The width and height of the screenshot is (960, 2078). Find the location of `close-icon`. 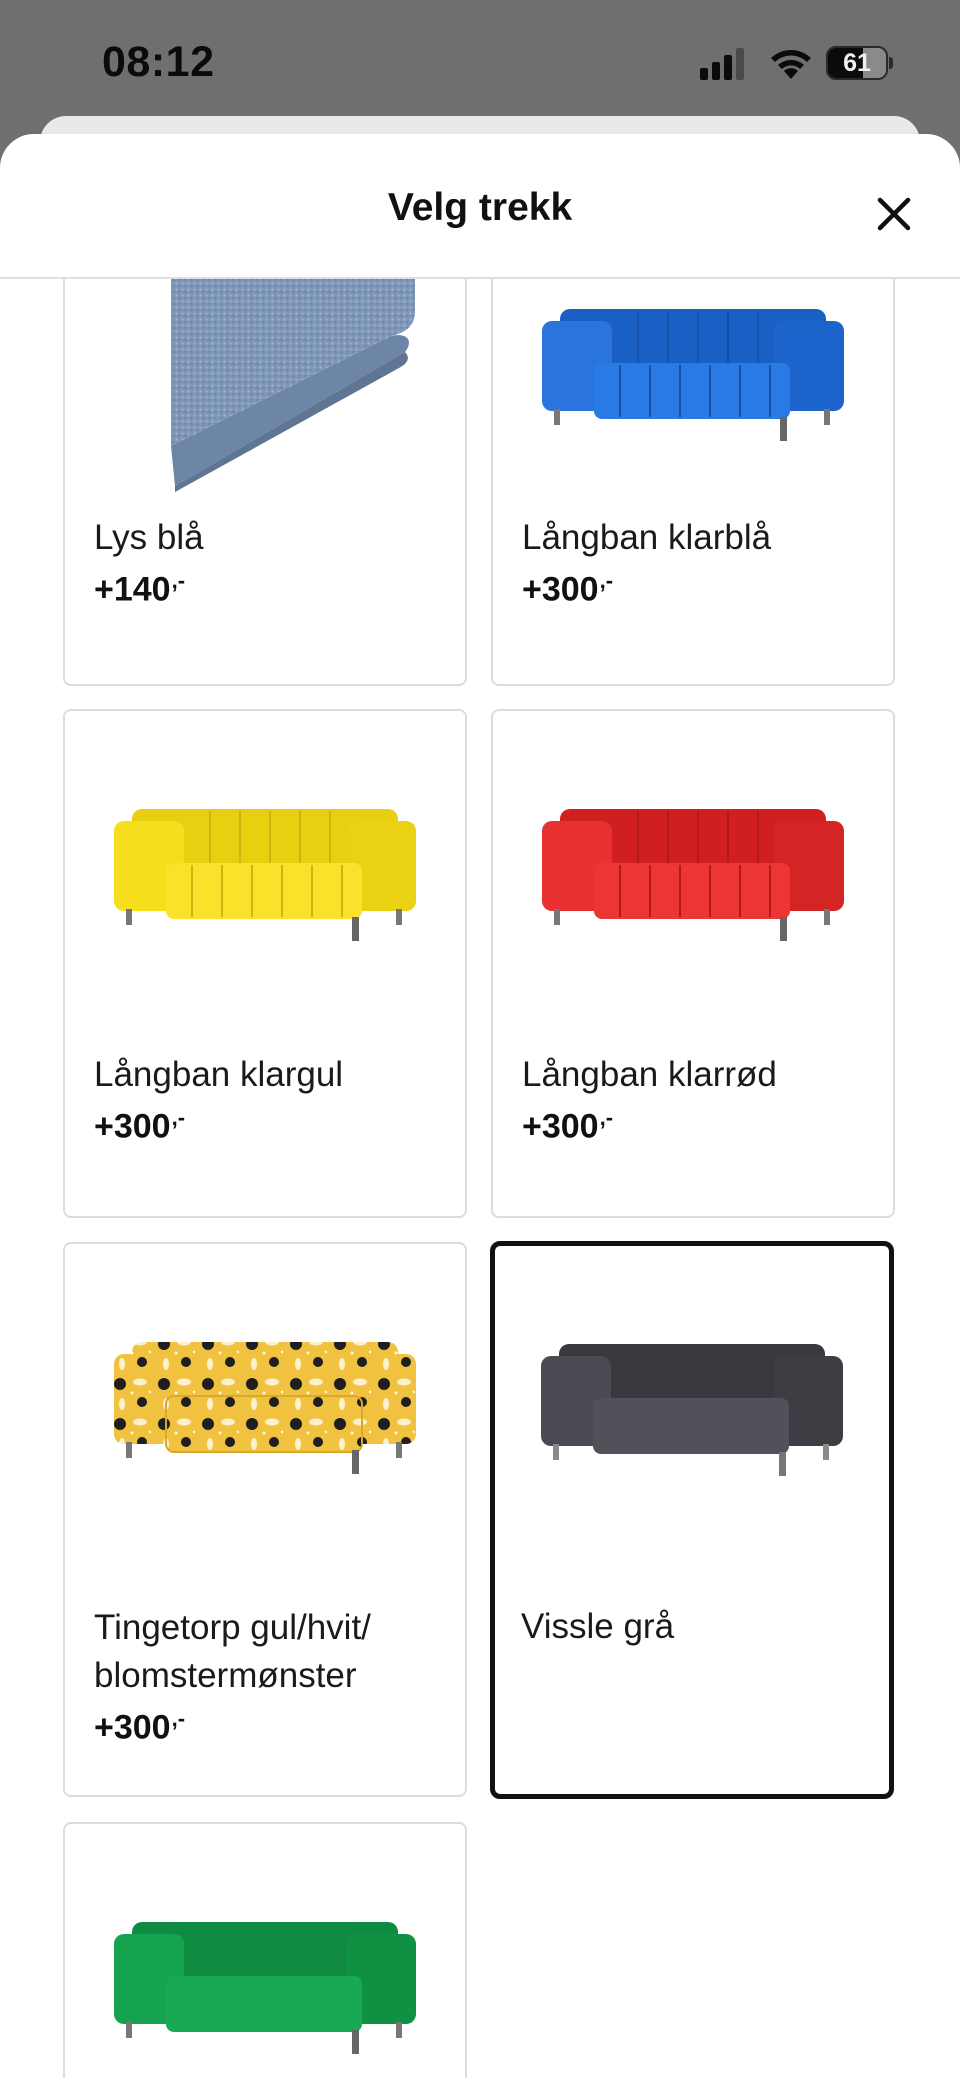

close-icon is located at coordinates (894, 214).